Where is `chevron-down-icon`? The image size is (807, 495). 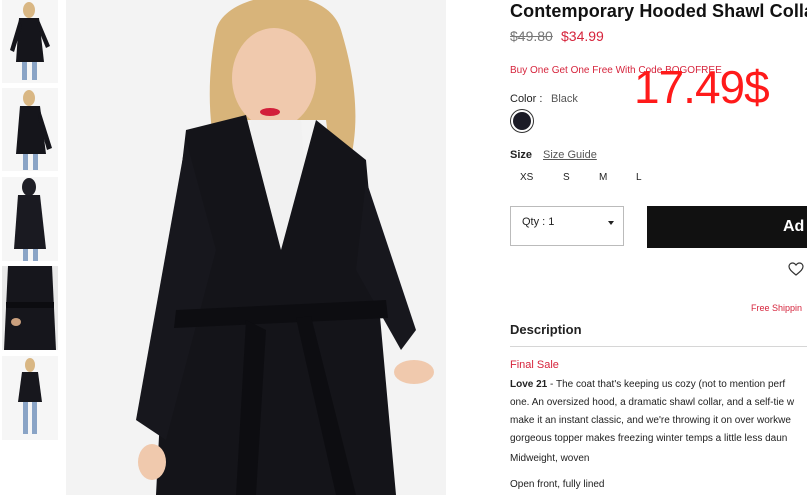
chevron-down-icon is located at coordinates (611, 223).